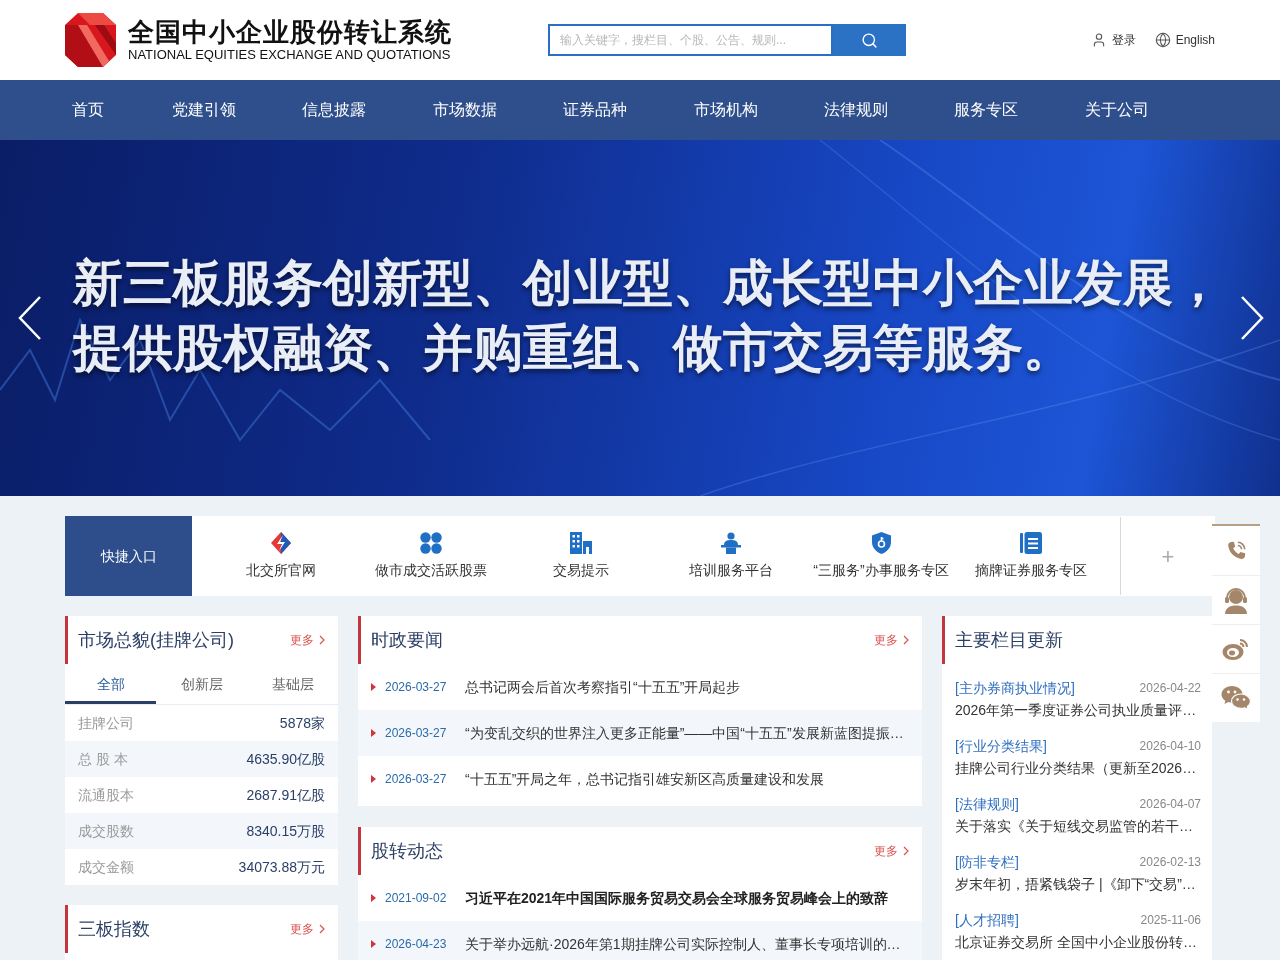  What do you see at coordinates (1236, 698) in the screenshot?
I see `chat-bubbles-icon` at bounding box center [1236, 698].